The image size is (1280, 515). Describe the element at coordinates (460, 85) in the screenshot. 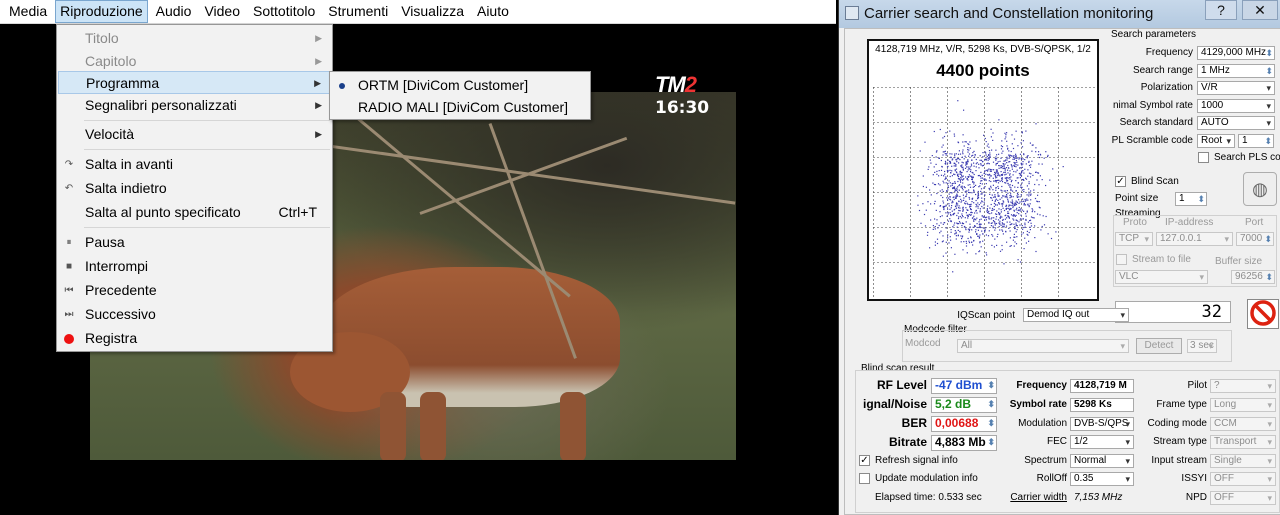

I see `program-item-ortm: ORTM [DiviCom Customer]` at that location.